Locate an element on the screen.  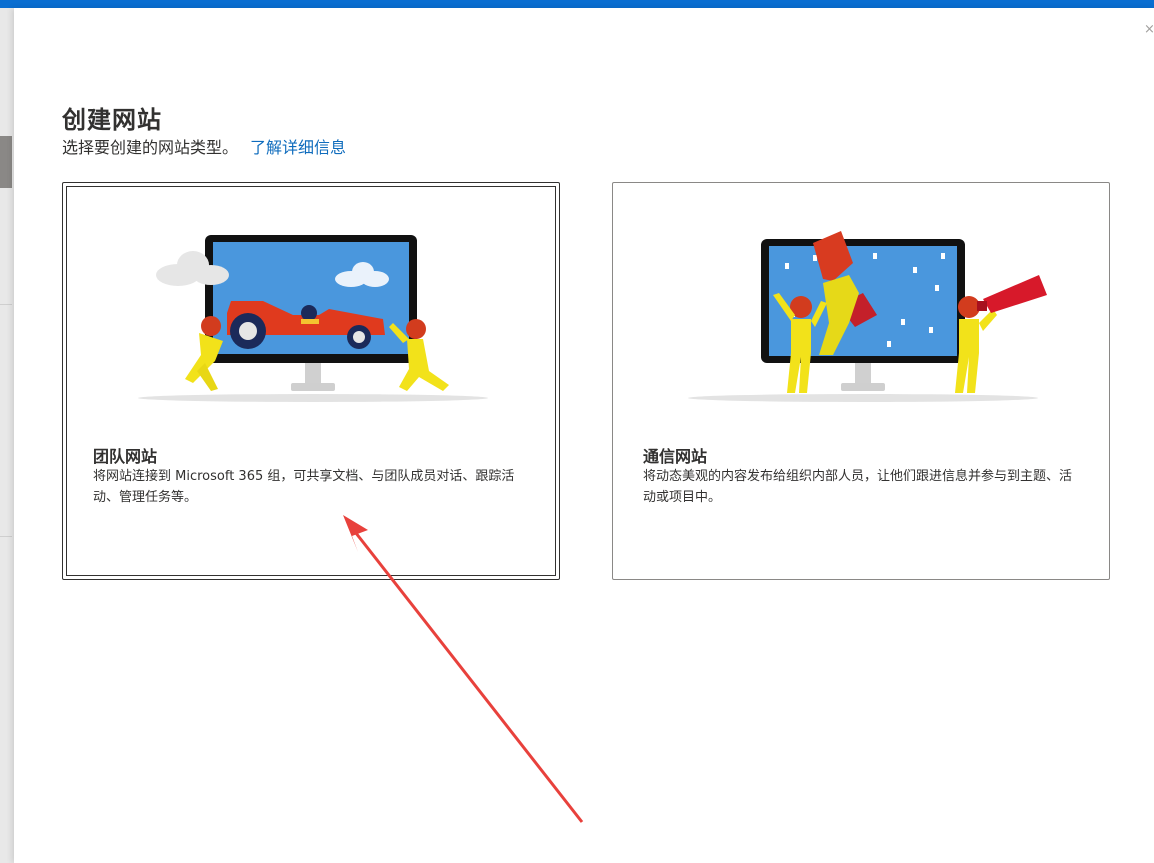
subtitle-text: 选择要创建的网站类型。 is located at coordinates (150, 147).